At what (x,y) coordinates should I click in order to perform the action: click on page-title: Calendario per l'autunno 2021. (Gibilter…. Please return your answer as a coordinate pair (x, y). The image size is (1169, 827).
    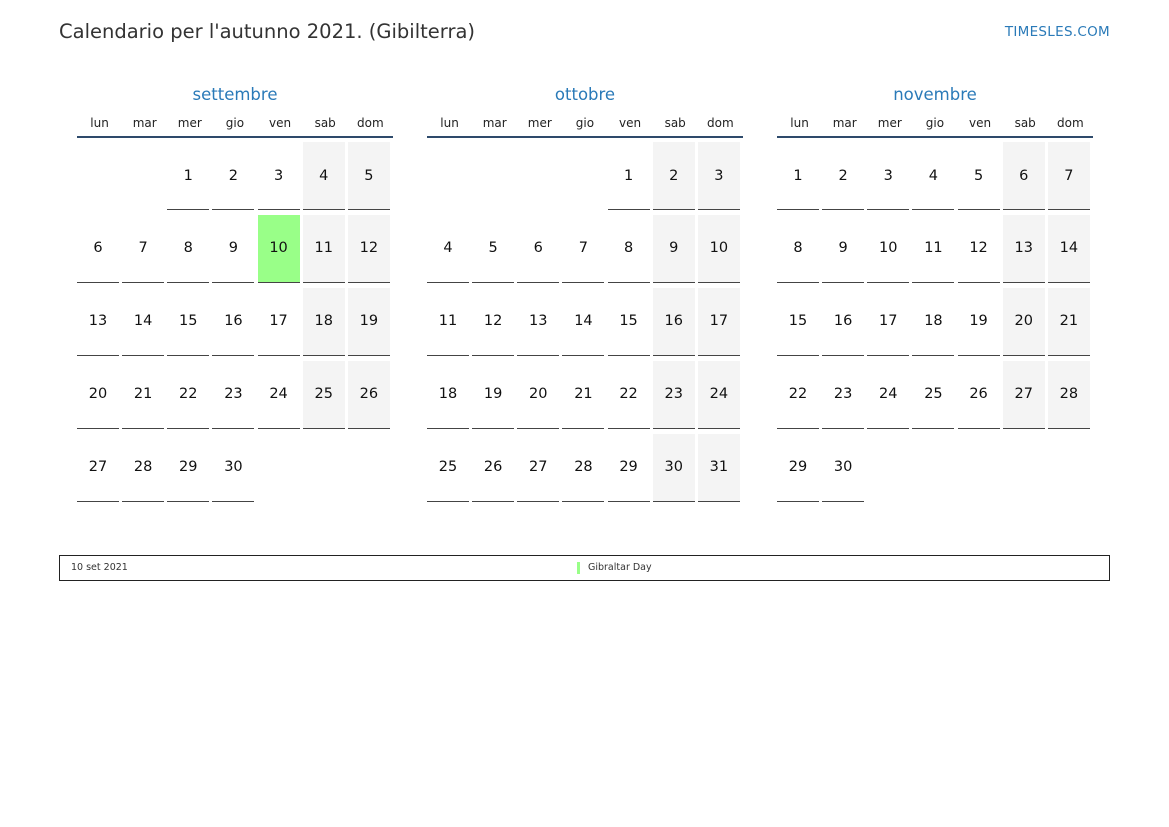
    Looking at the image, I should click on (267, 31).